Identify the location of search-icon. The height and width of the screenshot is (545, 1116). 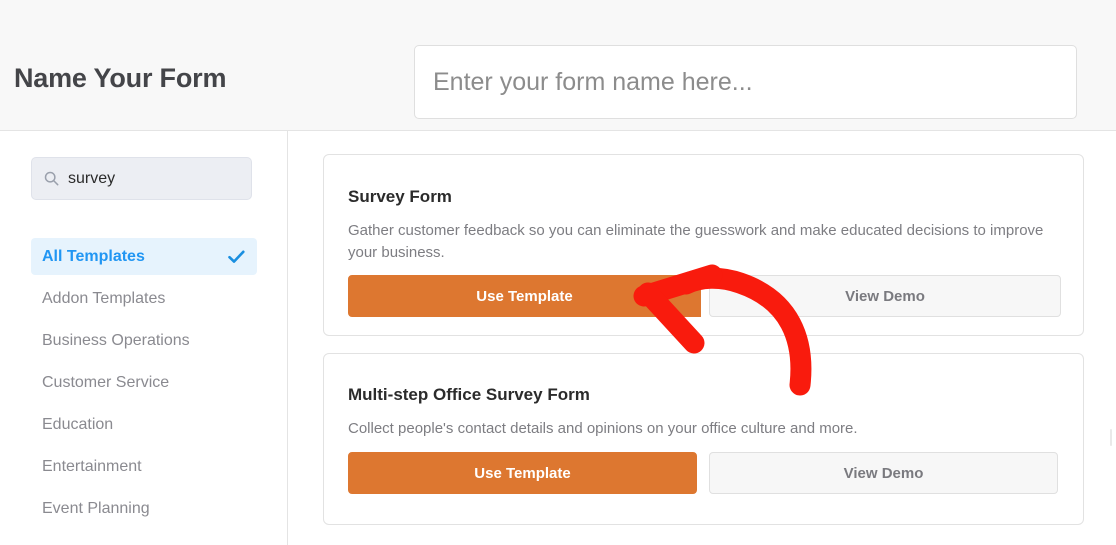
(51, 178).